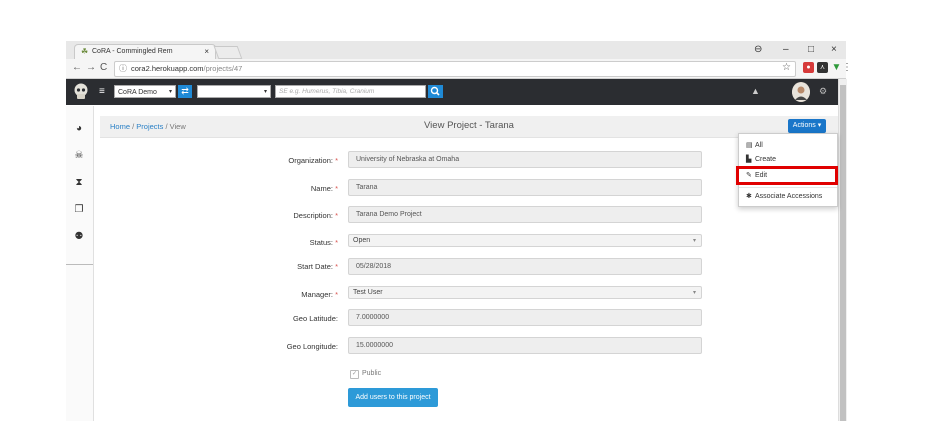 The image size is (942, 421). I want to click on bell-icon: ▲, so click(755, 91).